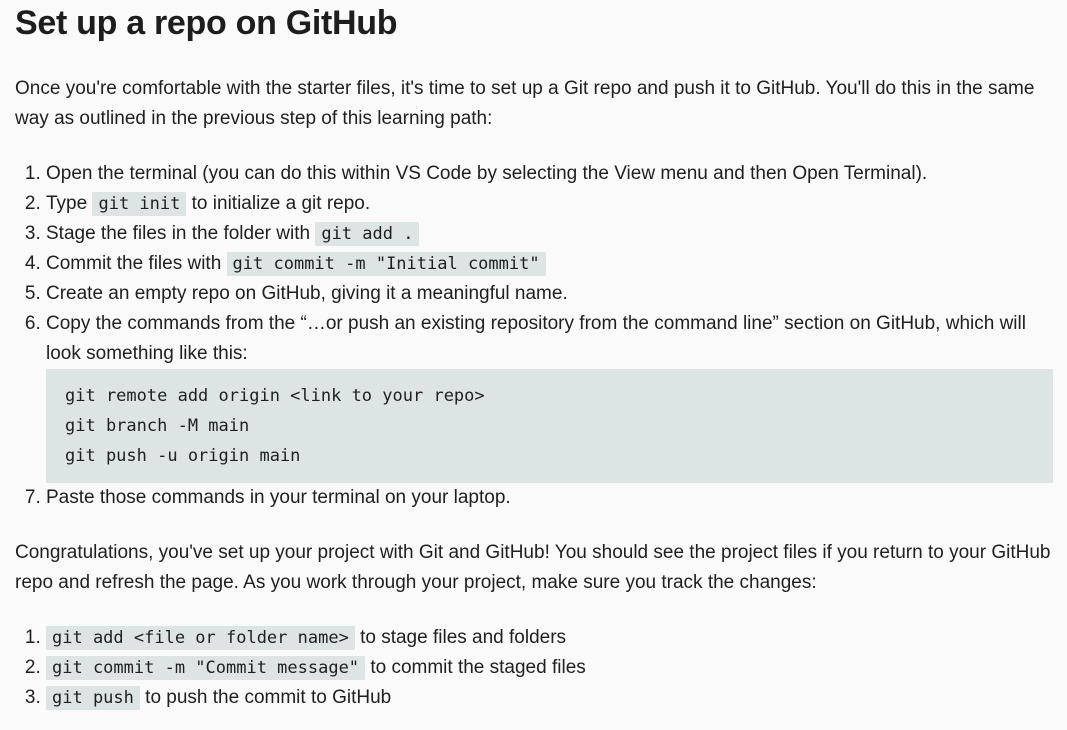 Image resolution: width=1067 pixels, height=730 pixels. I want to click on inline-code: git add ., so click(367, 234).